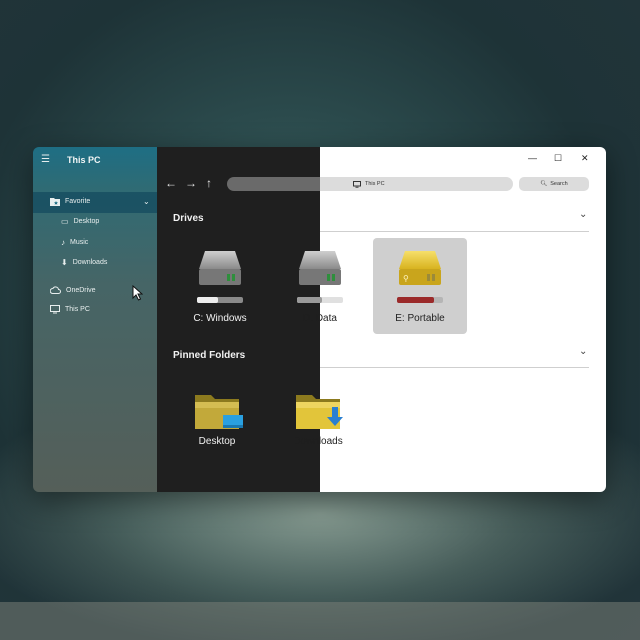 The height and width of the screenshot is (640, 640). I want to click on pinned-folder-desktop: Desktop, so click(217, 420).